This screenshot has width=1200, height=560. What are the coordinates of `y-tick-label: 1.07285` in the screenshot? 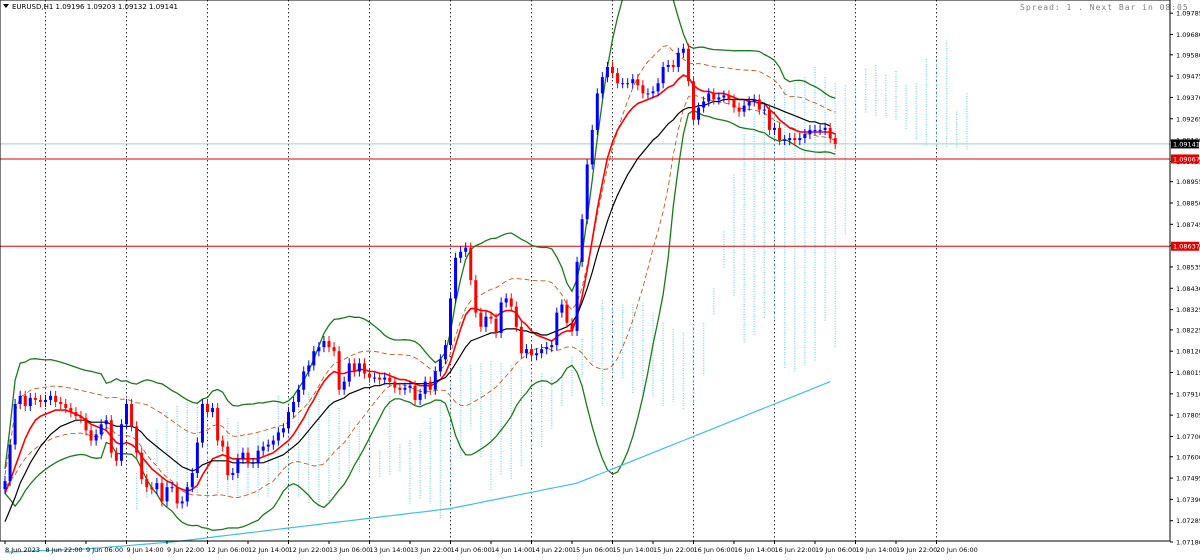 It's located at (1188, 521).